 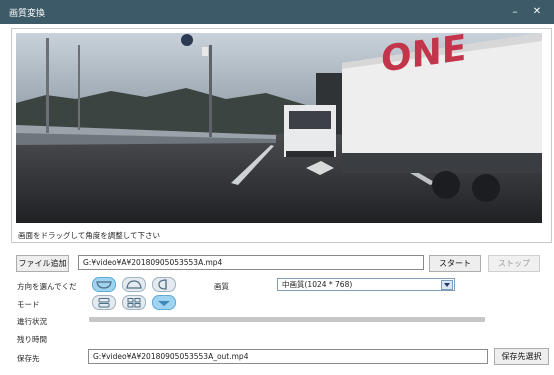 What do you see at coordinates (42, 263) in the screenshot?
I see `add-file-button: ファイル追加` at bounding box center [42, 263].